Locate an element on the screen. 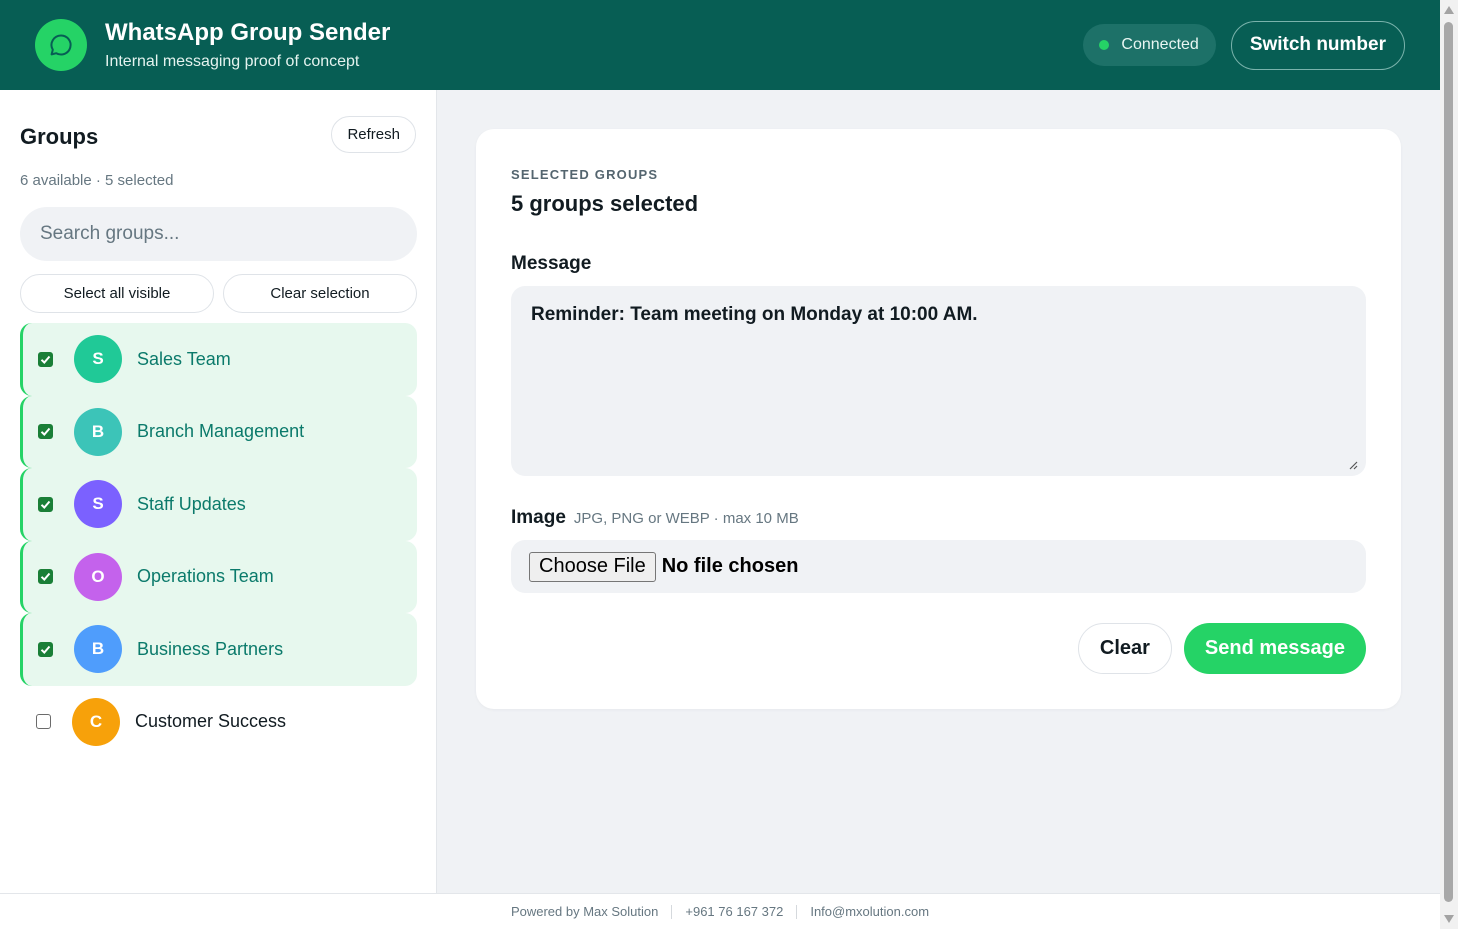  group-item: S Staff Updates is located at coordinates (218, 504).